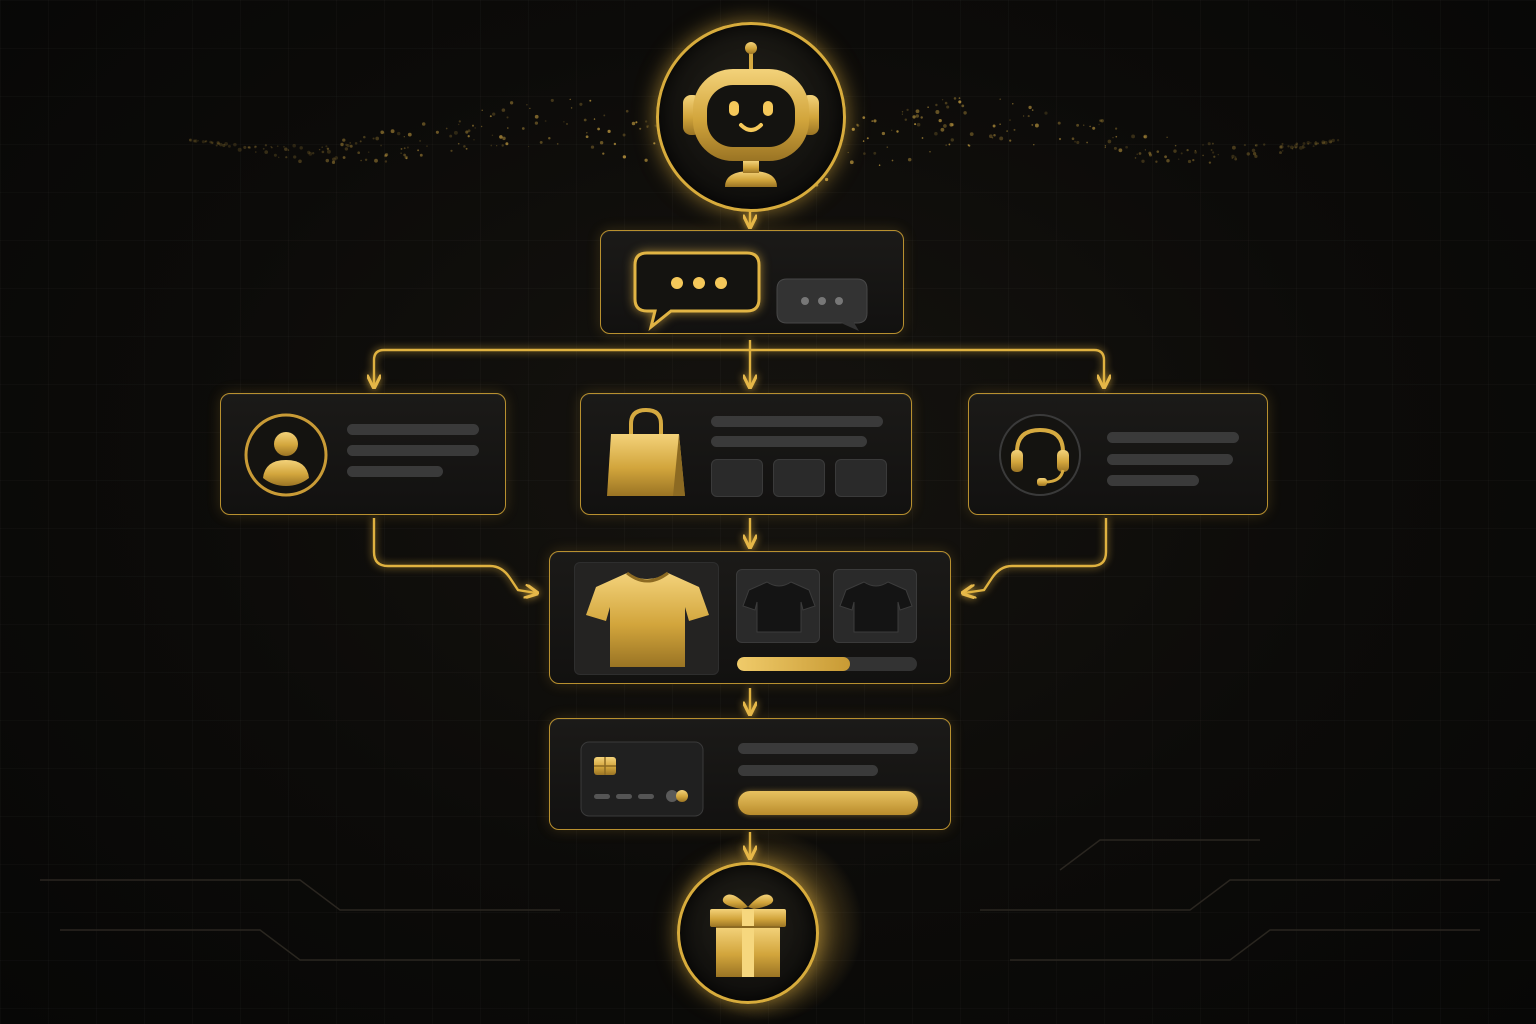  I want to click on robot-chatbot-icon, so click(751, 114).